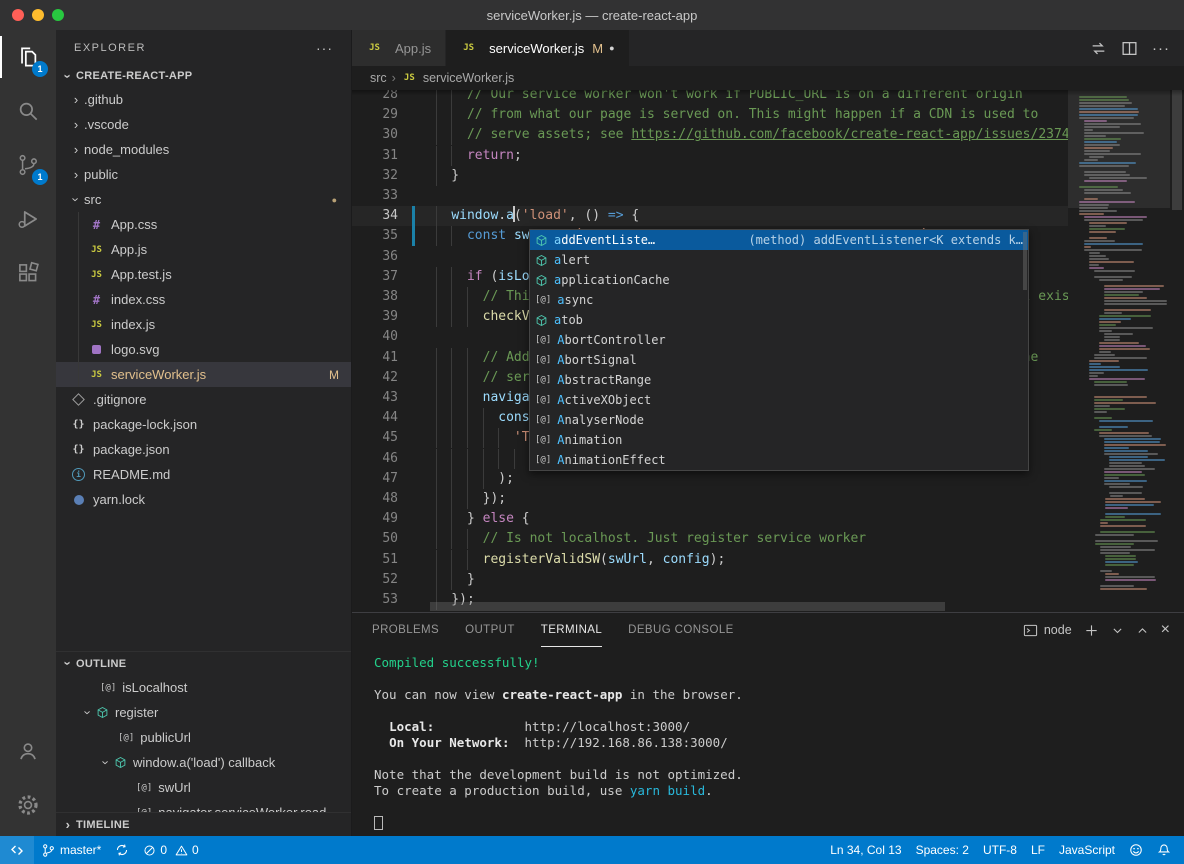 The image size is (1184, 864). What do you see at coordinates (1098, 48) in the screenshot?
I see `compare-changes-icon` at bounding box center [1098, 48].